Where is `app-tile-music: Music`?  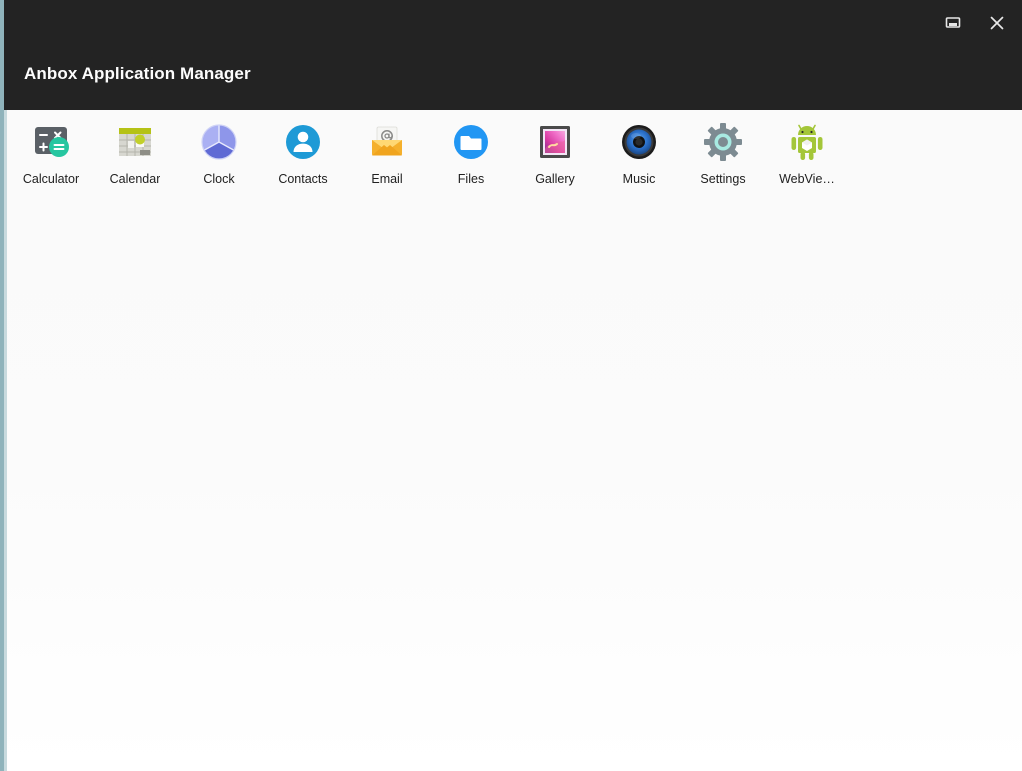 app-tile-music: Music is located at coordinates (639, 158).